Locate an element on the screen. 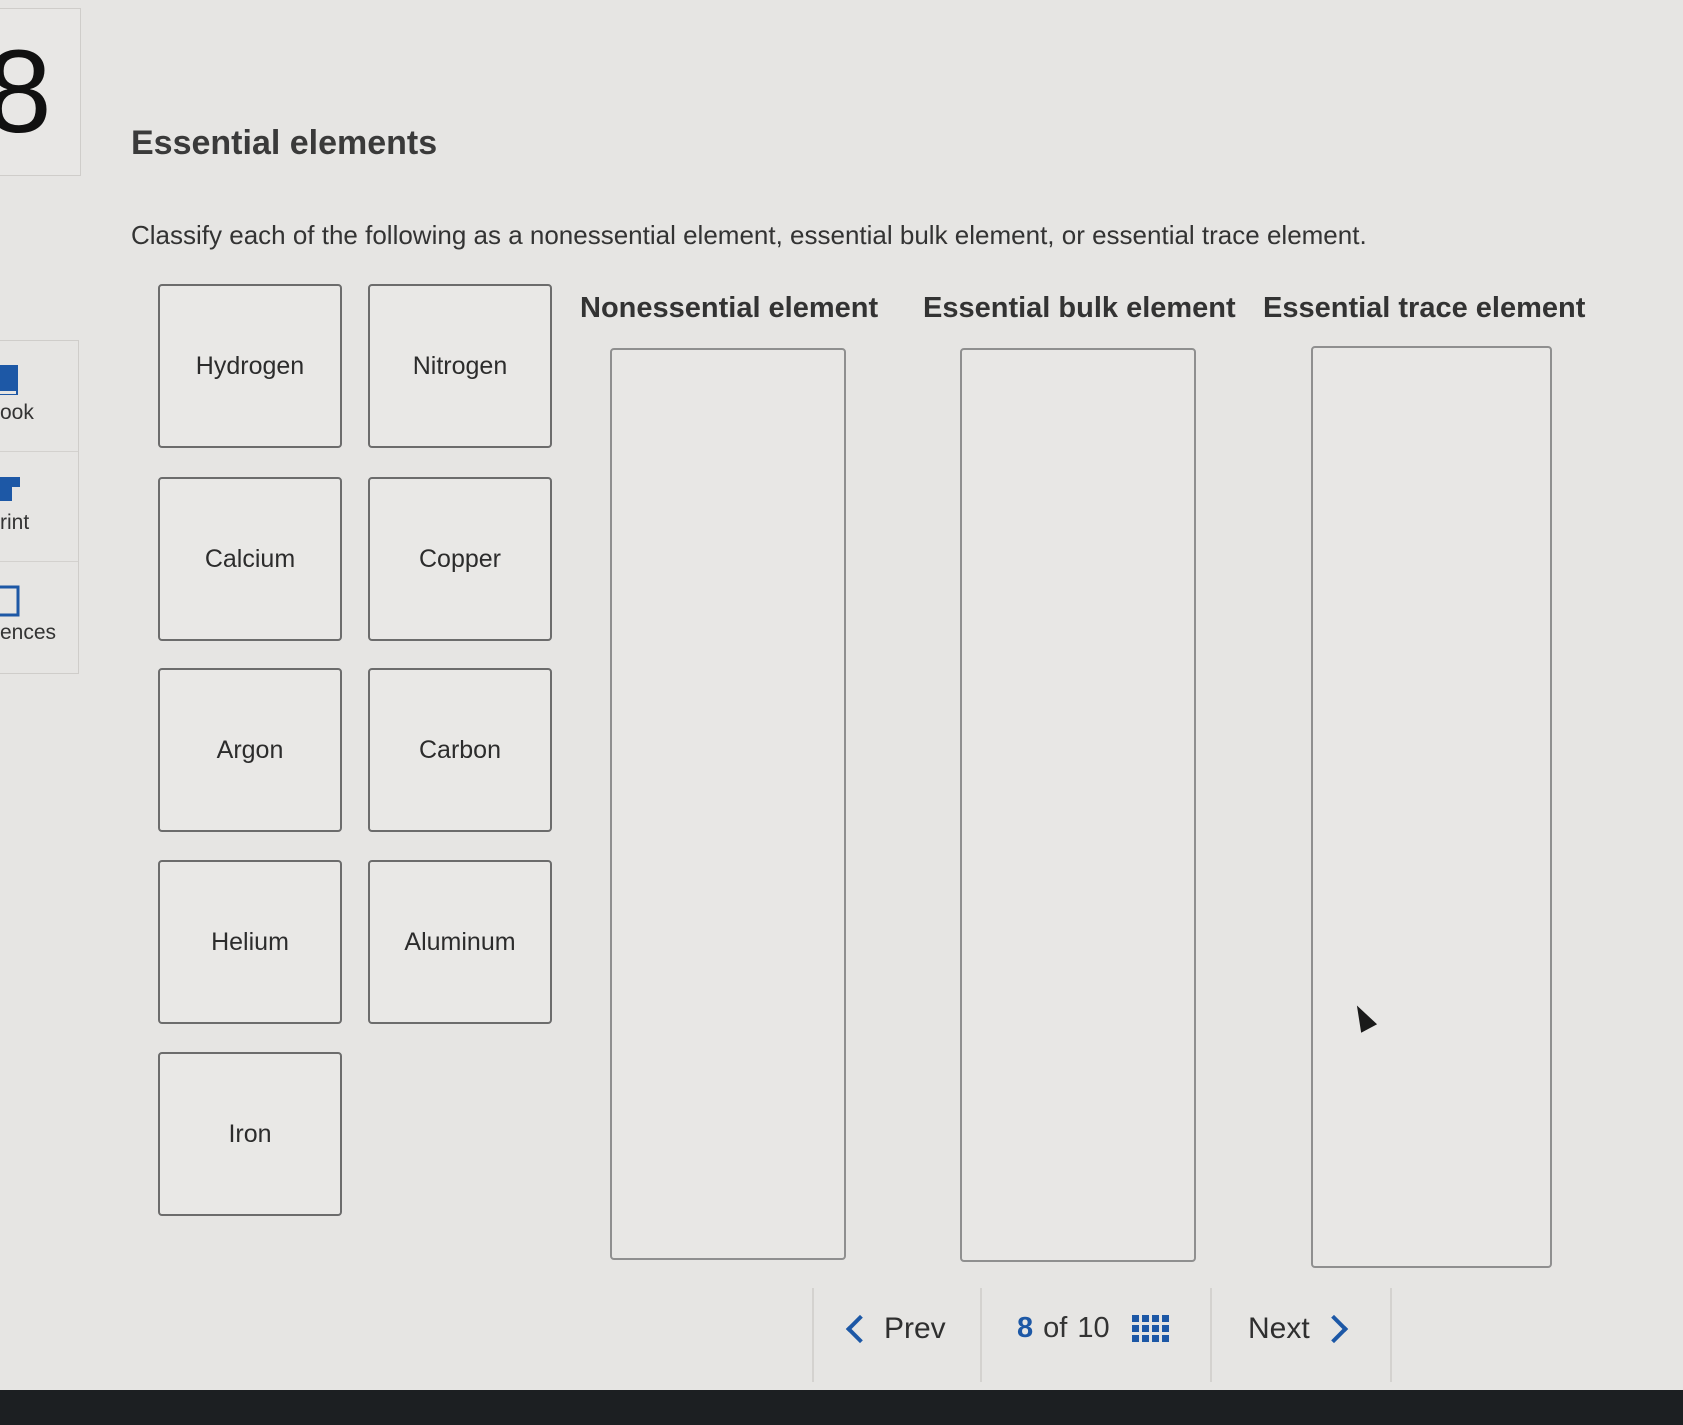  question-navigation: Prev 8 of 10 Next is located at coordinates (1102, 1335).